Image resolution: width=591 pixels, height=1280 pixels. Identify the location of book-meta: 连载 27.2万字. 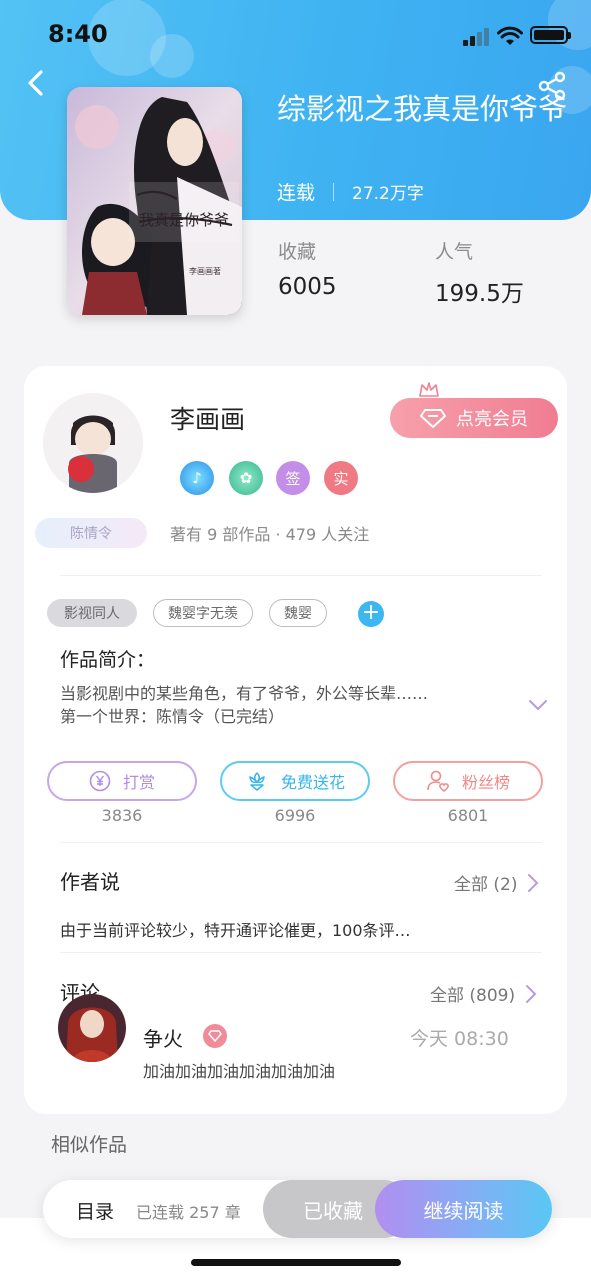
(350, 191).